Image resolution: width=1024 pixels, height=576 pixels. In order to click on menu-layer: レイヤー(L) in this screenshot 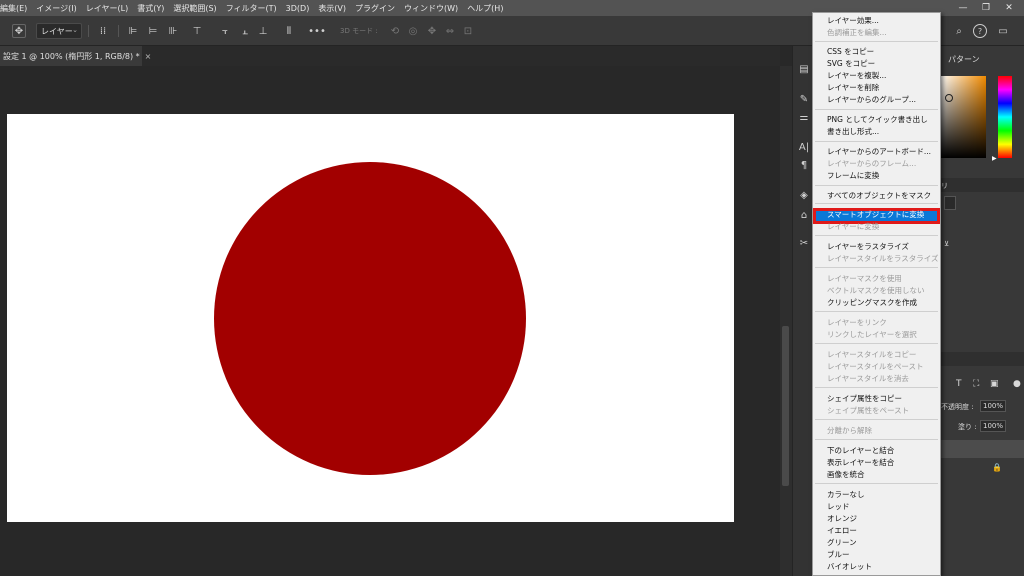, I will do `click(107, 8)`.